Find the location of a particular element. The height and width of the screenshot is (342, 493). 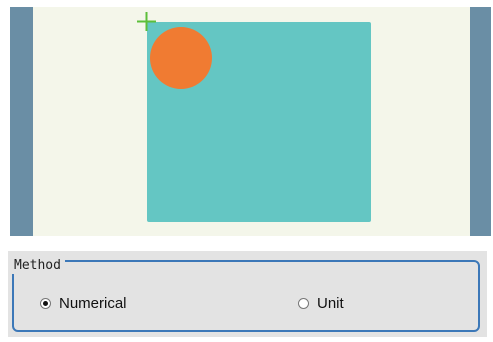

radio-numerical: Numerical is located at coordinates (83, 303).